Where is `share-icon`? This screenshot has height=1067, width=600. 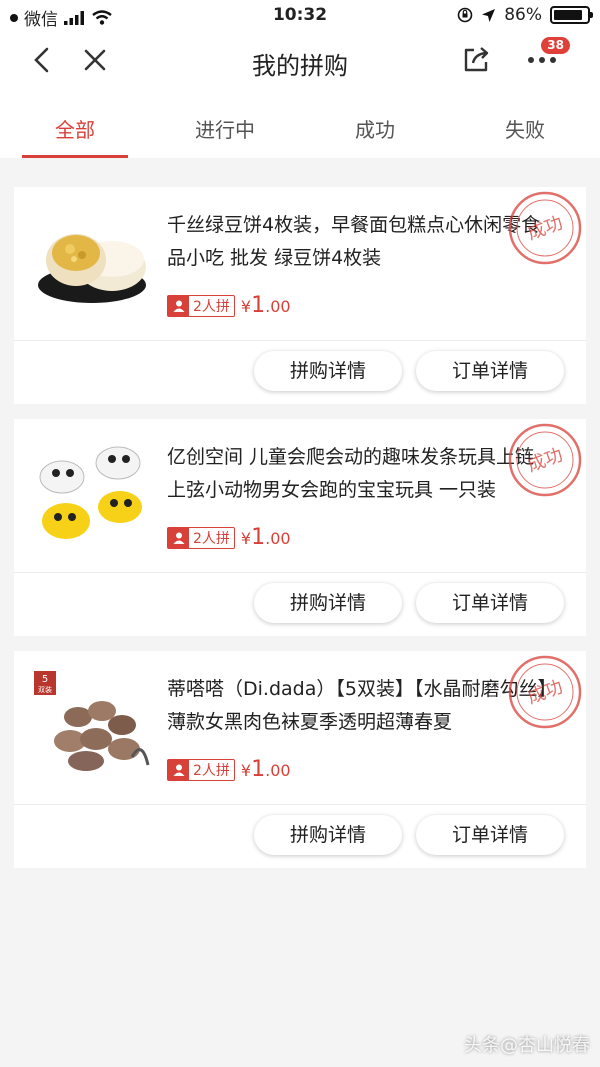
share-icon is located at coordinates (476, 59).